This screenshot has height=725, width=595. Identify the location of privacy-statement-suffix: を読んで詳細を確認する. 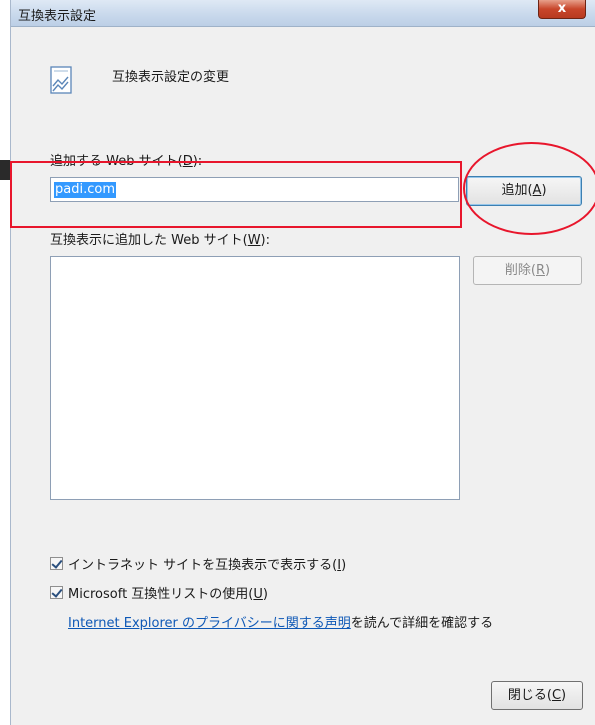
(422, 623).